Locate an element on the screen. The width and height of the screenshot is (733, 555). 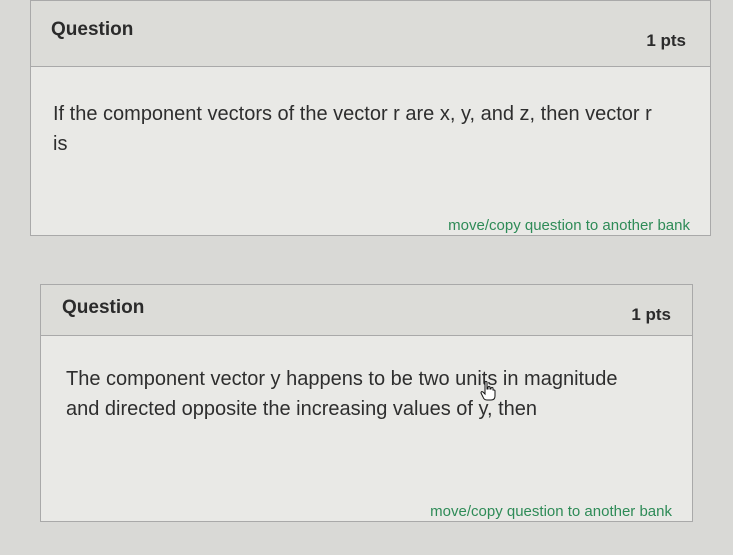
hand-cursor-icon is located at coordinates (488, 391).